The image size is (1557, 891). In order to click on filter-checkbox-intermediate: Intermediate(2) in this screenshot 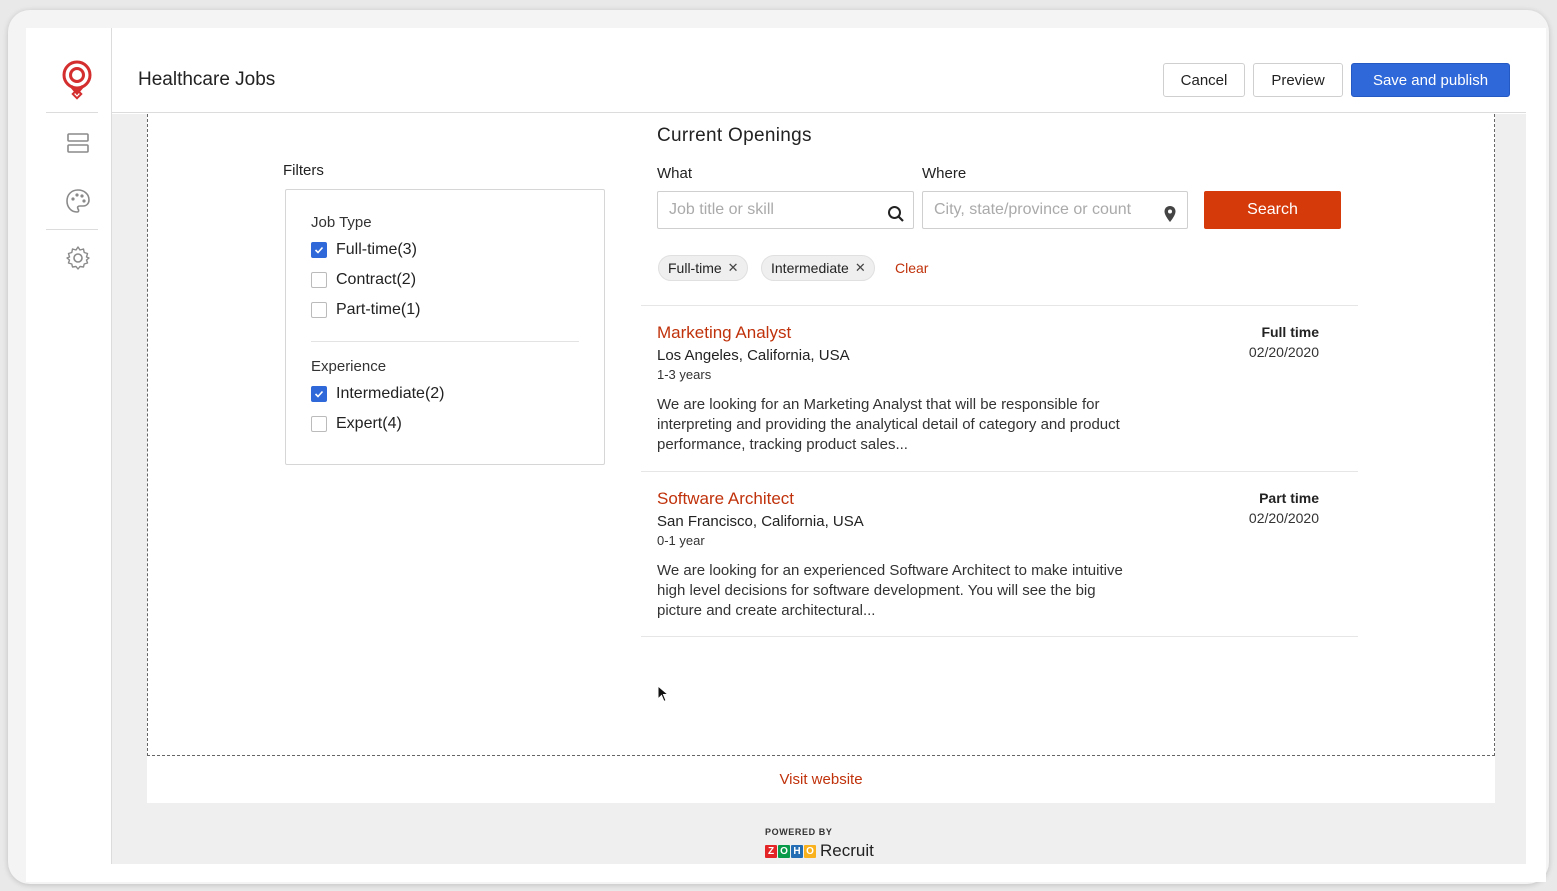, I will do `click(378, 394)`.